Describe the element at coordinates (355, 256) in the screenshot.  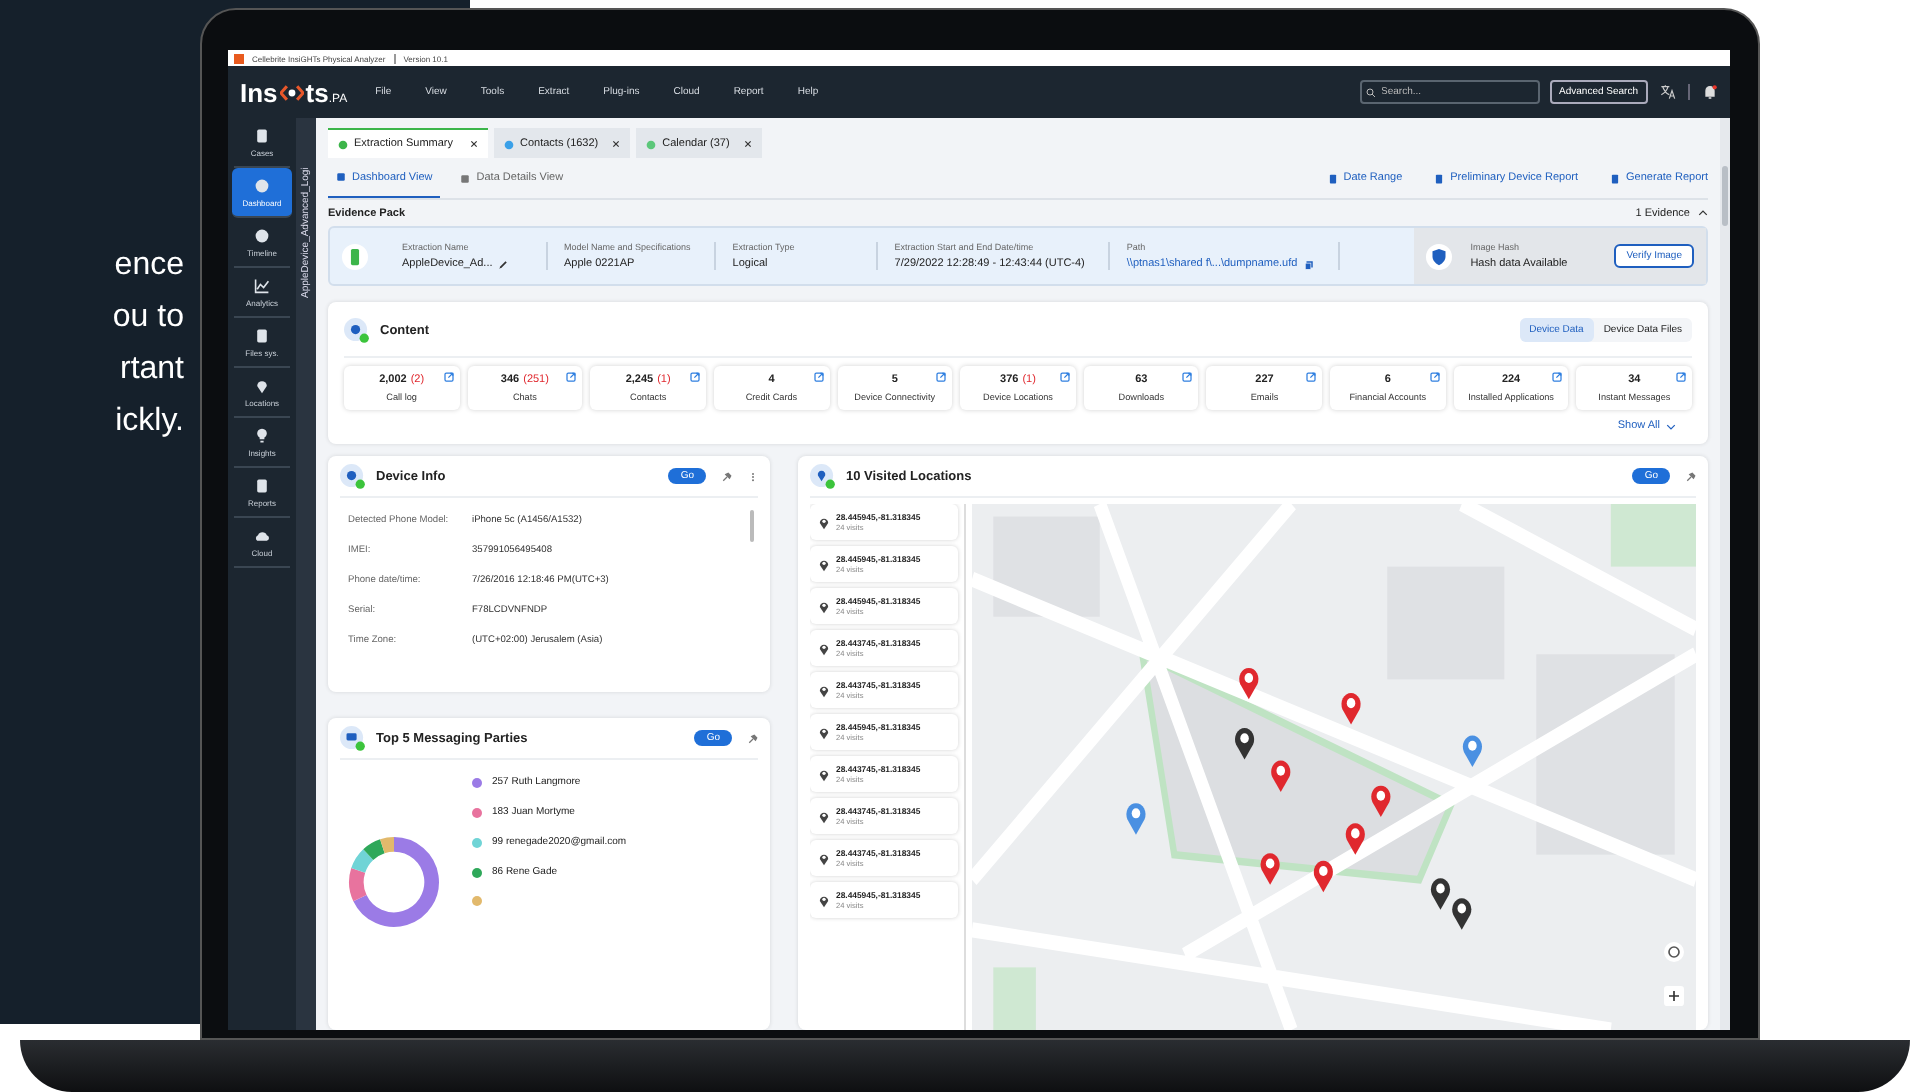
I see `phone-icon` at that location.